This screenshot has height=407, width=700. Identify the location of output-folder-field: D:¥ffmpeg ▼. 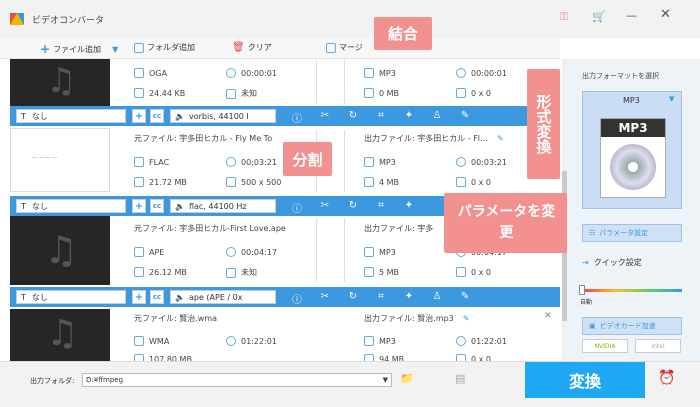
(237, 380).